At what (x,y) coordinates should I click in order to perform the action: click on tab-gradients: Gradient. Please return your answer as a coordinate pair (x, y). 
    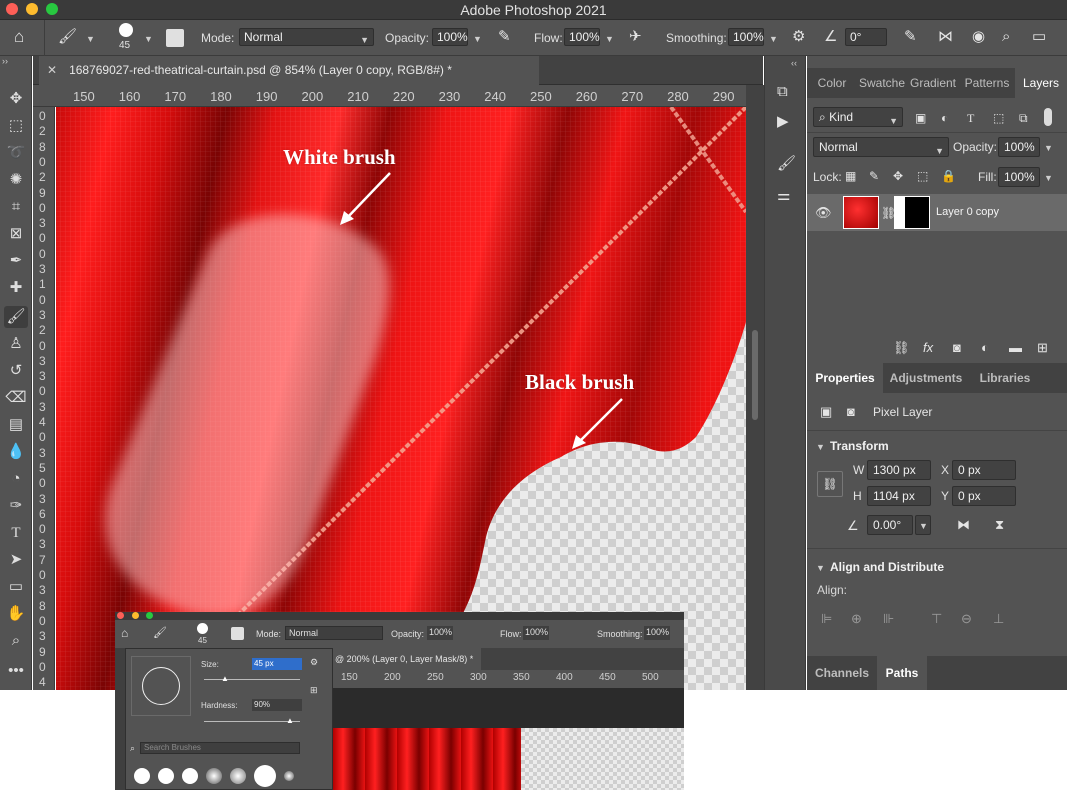
    Looking at the image, I should click on (933, 83).